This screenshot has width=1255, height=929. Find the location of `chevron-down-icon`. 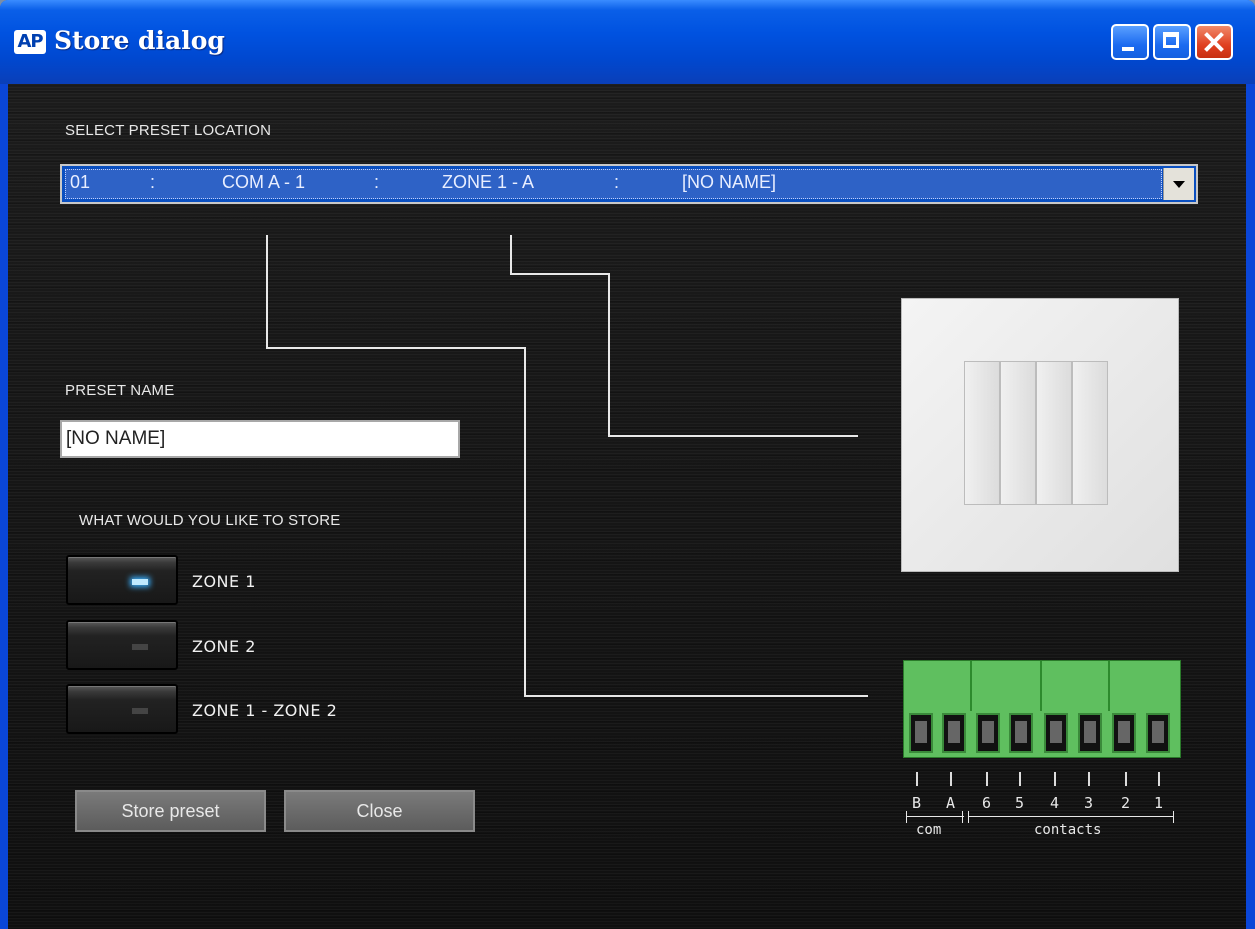

chevron-down-icon is located at coordinates (1178, 184).